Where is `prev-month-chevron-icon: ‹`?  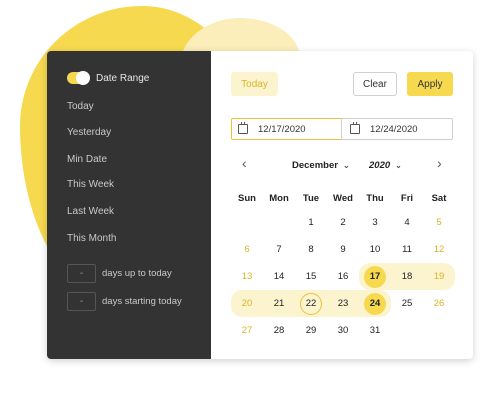 prev-month-chevron-icon: ‹ is located at coordinates (244, 163).